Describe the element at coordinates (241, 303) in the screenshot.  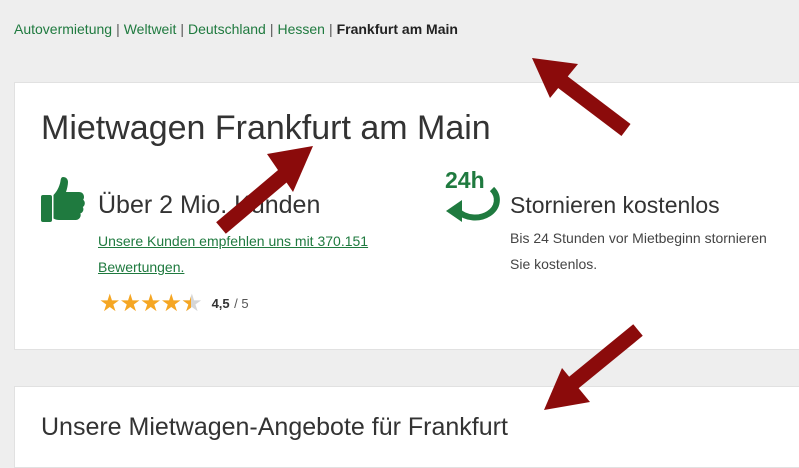
I see `rating-max: / 5` at that location.